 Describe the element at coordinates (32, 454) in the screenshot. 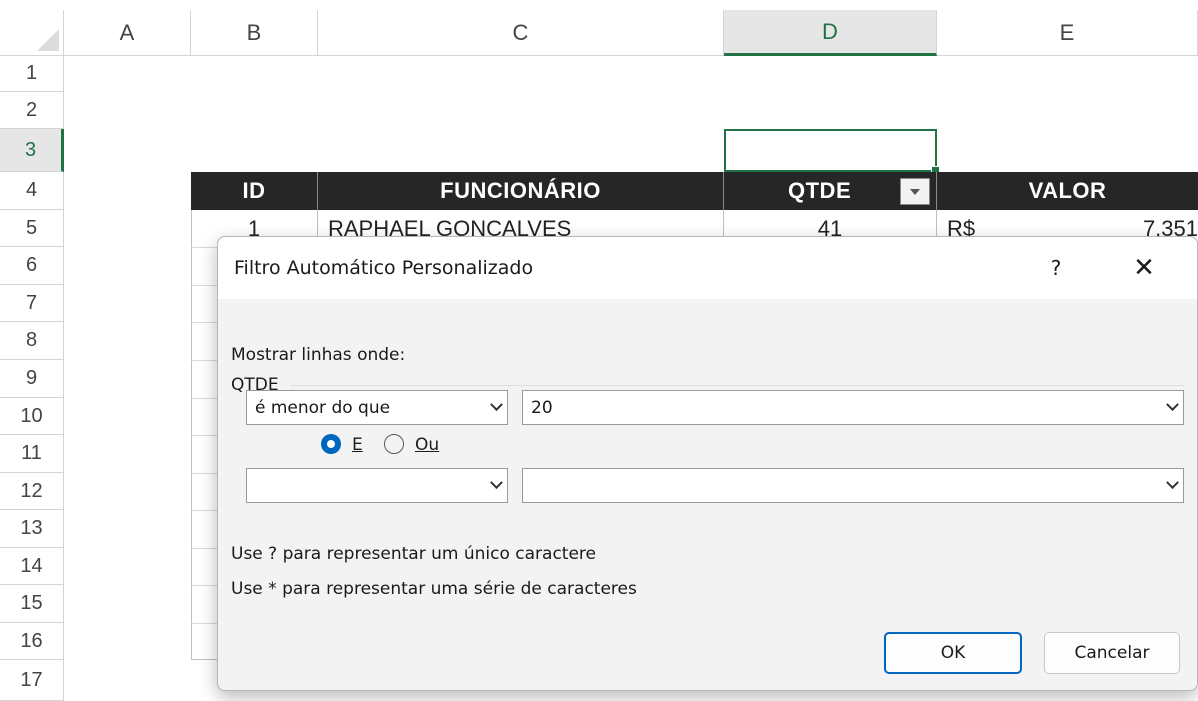

I see `row-header-11: 11` at that location.